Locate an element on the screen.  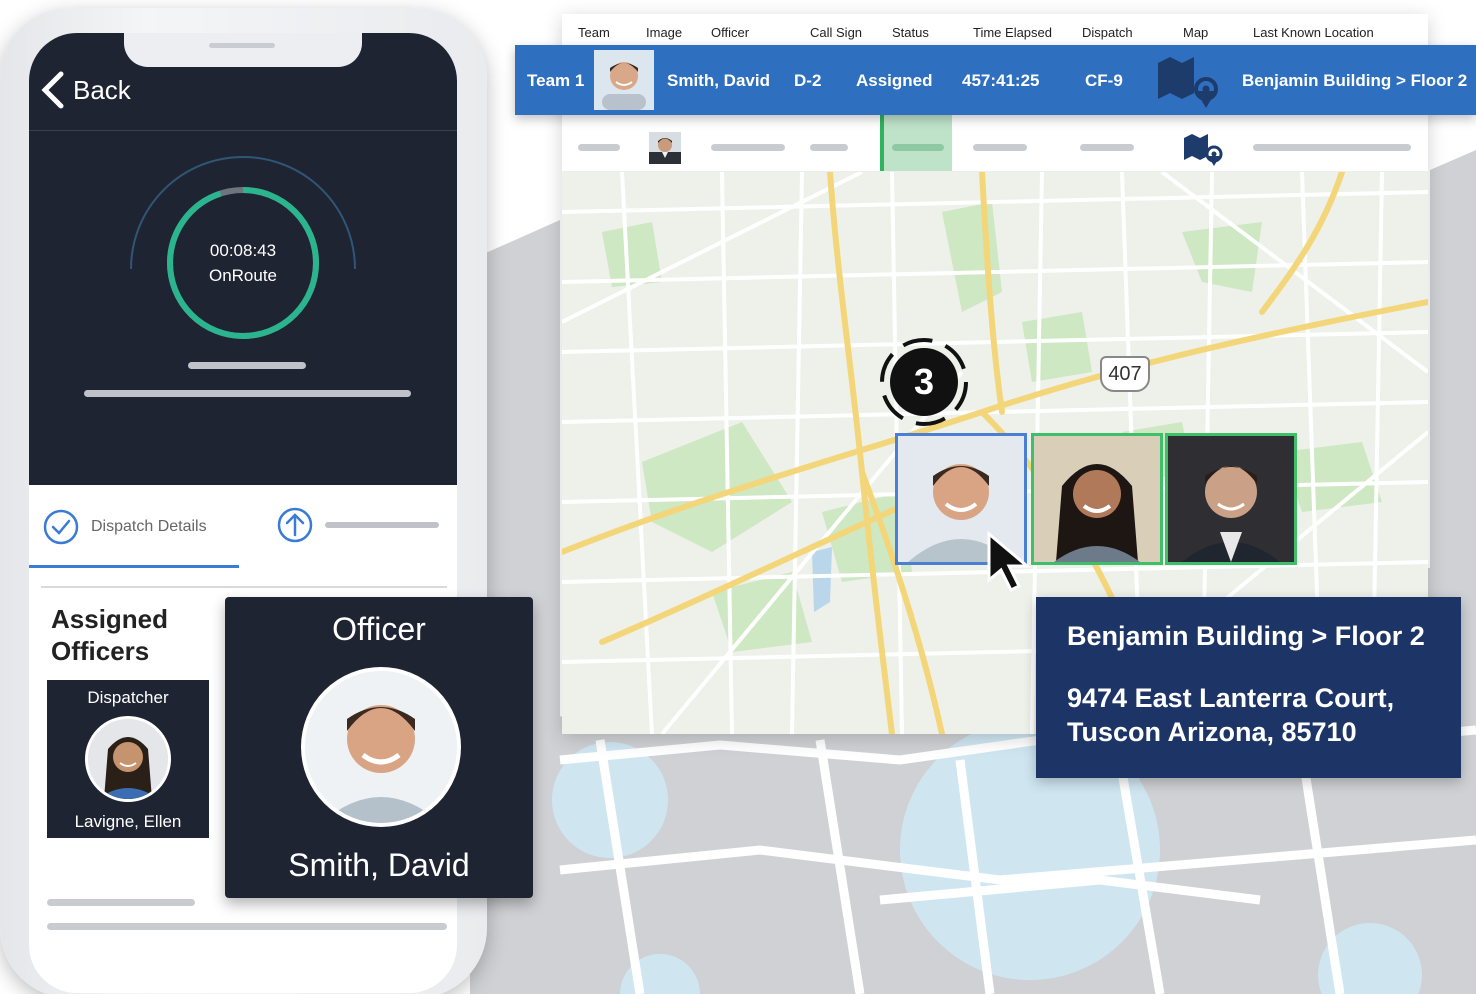
timer-value: 00:08:43 is located at coordinates (243, 250).